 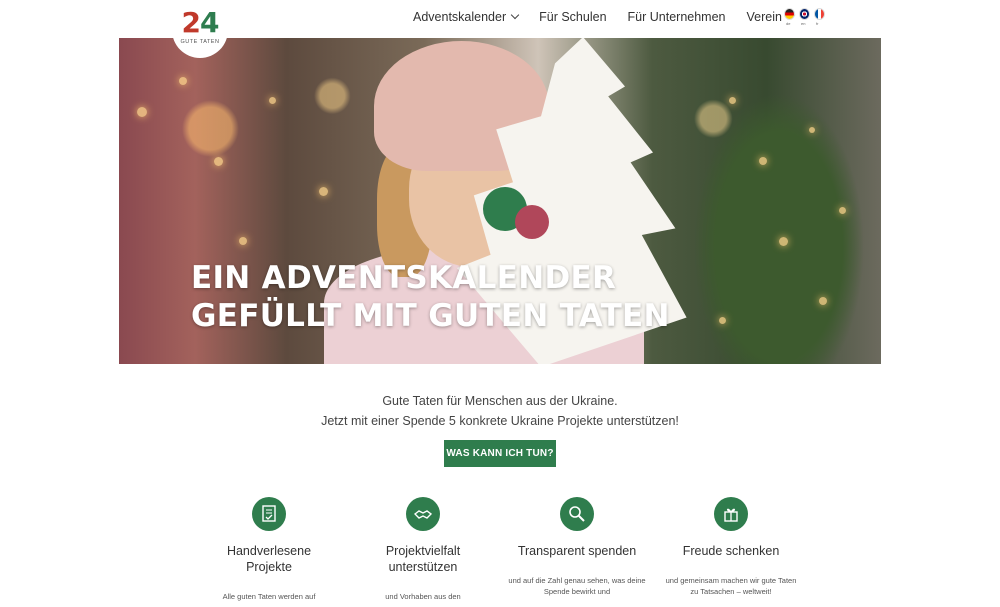 I want to click on what-can-i-do-button: WAS KANN ICH TUN?, so click(x=500, y=453).